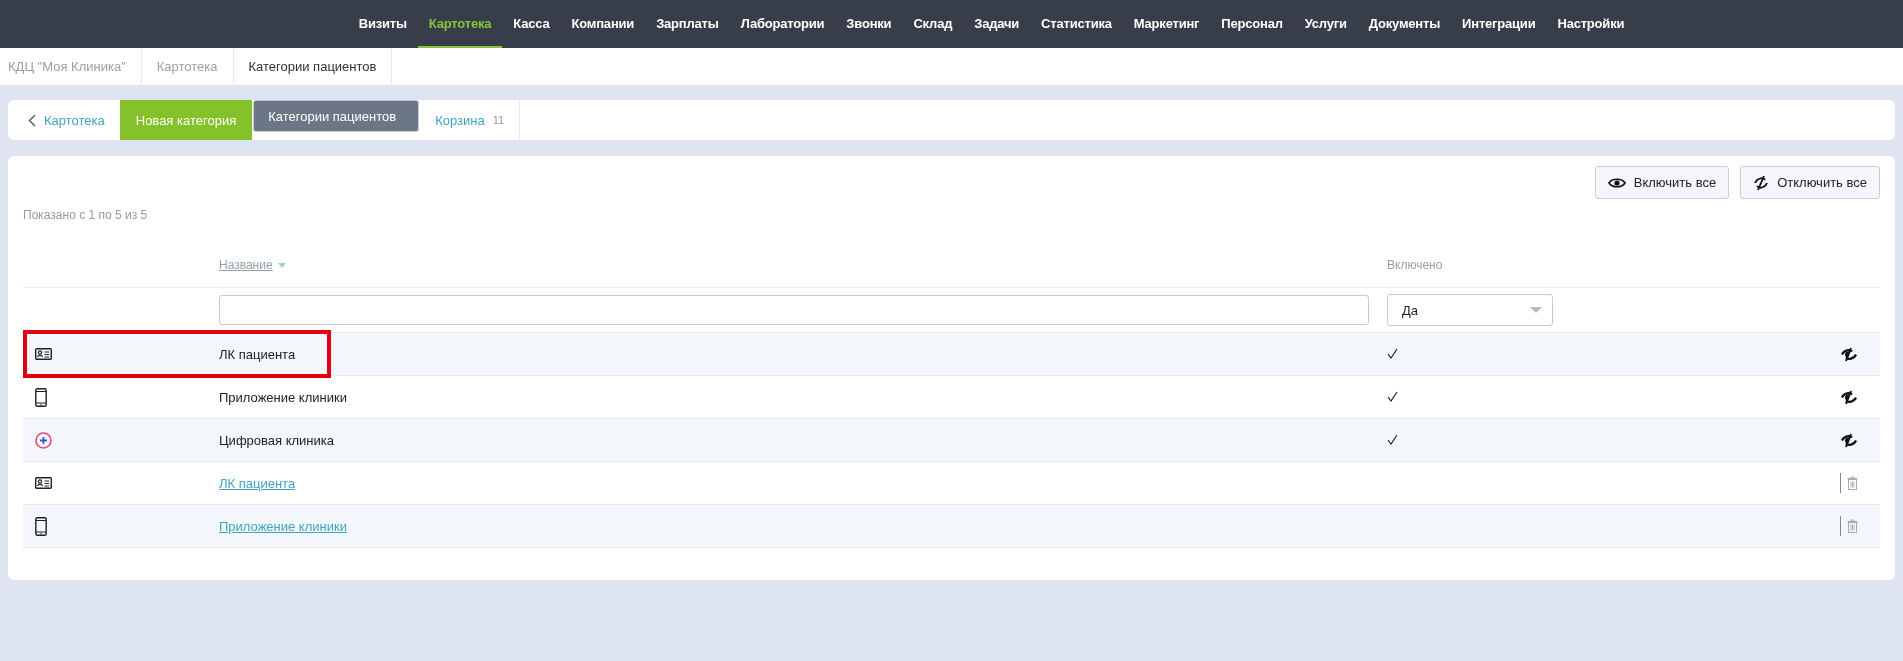 The image size is (1903, 661). What do you see at coordinates (603, 24) in the screenshot?
I see `nav-item: Компании` at bounding box center [603, 24].